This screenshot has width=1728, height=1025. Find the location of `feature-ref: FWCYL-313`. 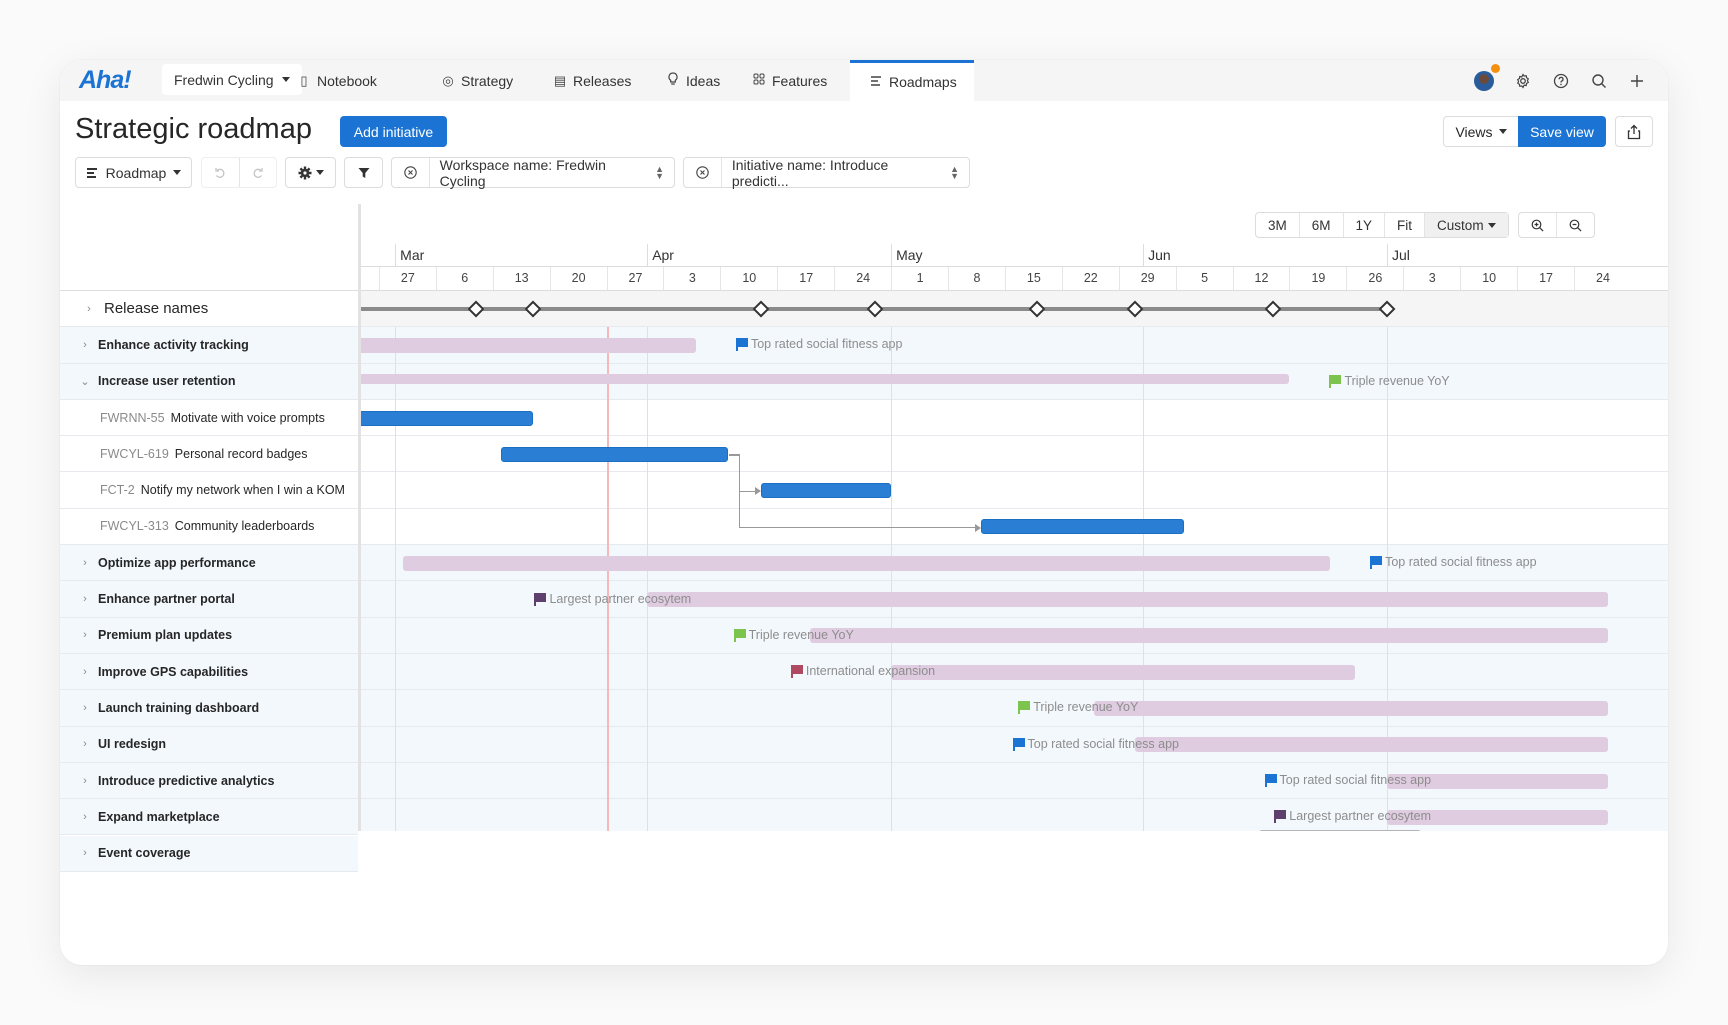

feature-ref: FWCYL-313 is located at coordinates (134, 526).